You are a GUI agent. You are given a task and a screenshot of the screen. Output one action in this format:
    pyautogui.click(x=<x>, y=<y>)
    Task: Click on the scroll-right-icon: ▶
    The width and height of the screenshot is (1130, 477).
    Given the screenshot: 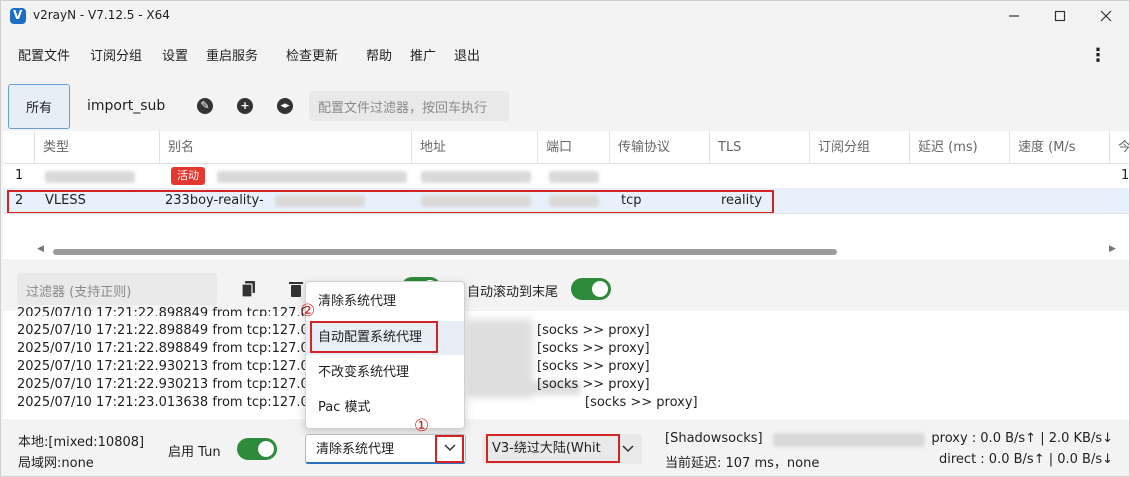 What is the action you would take?
    pyautogui.click(x=1112, y=249)
    